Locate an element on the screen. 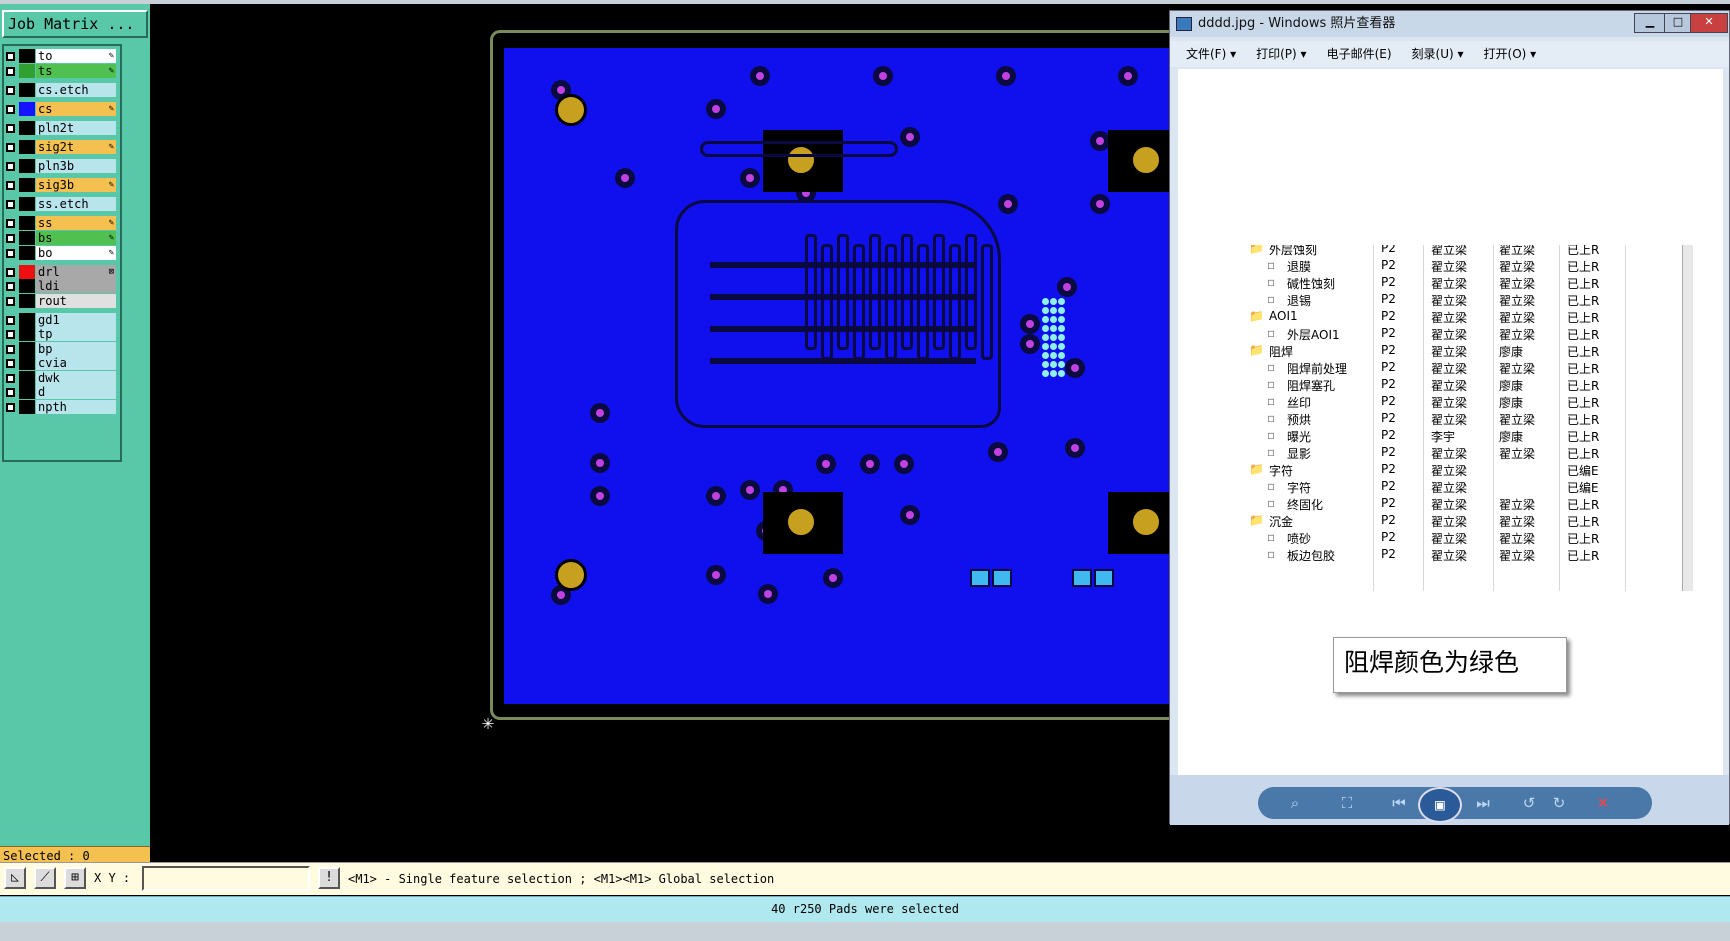 The width and height of the screenshot is (1730, 941). layer-row-dwk: dwk is located at coordinates (61, 378).